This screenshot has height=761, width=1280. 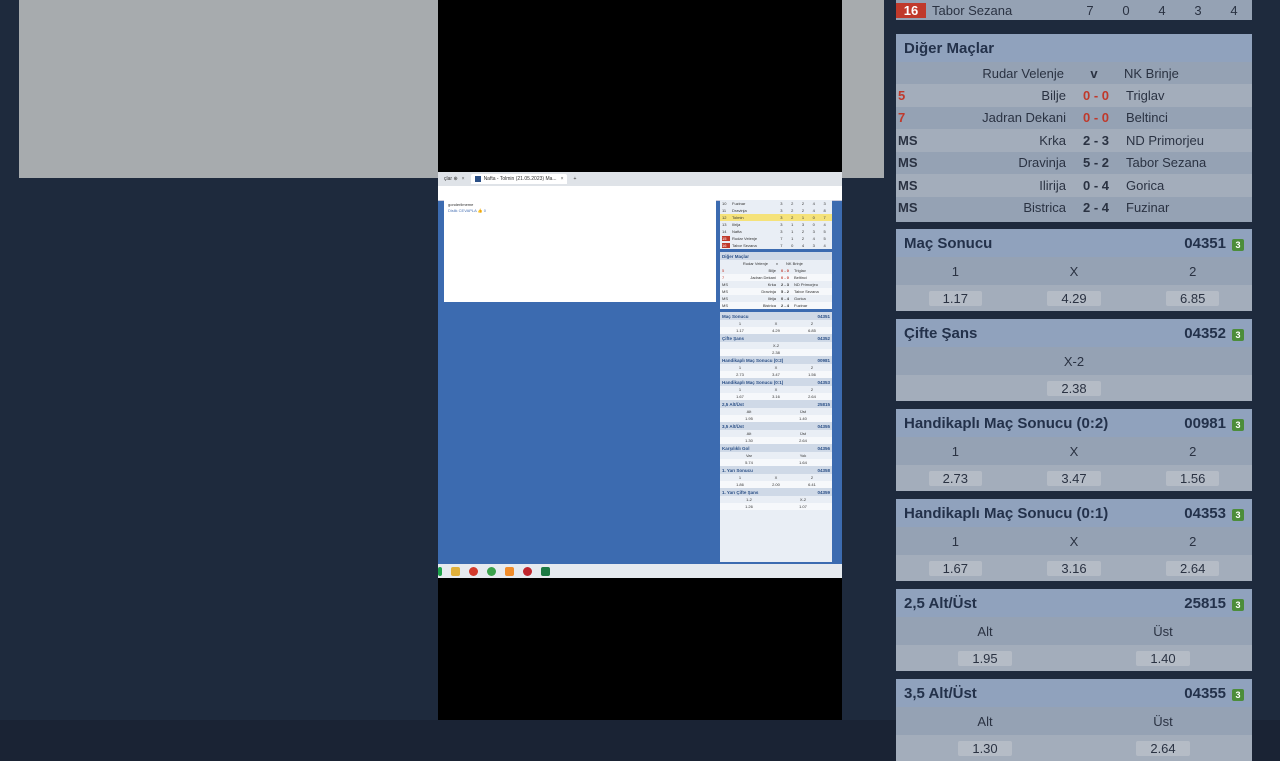 I want to click on mini-market-odds: 2.38, so click(x=776, y=352).